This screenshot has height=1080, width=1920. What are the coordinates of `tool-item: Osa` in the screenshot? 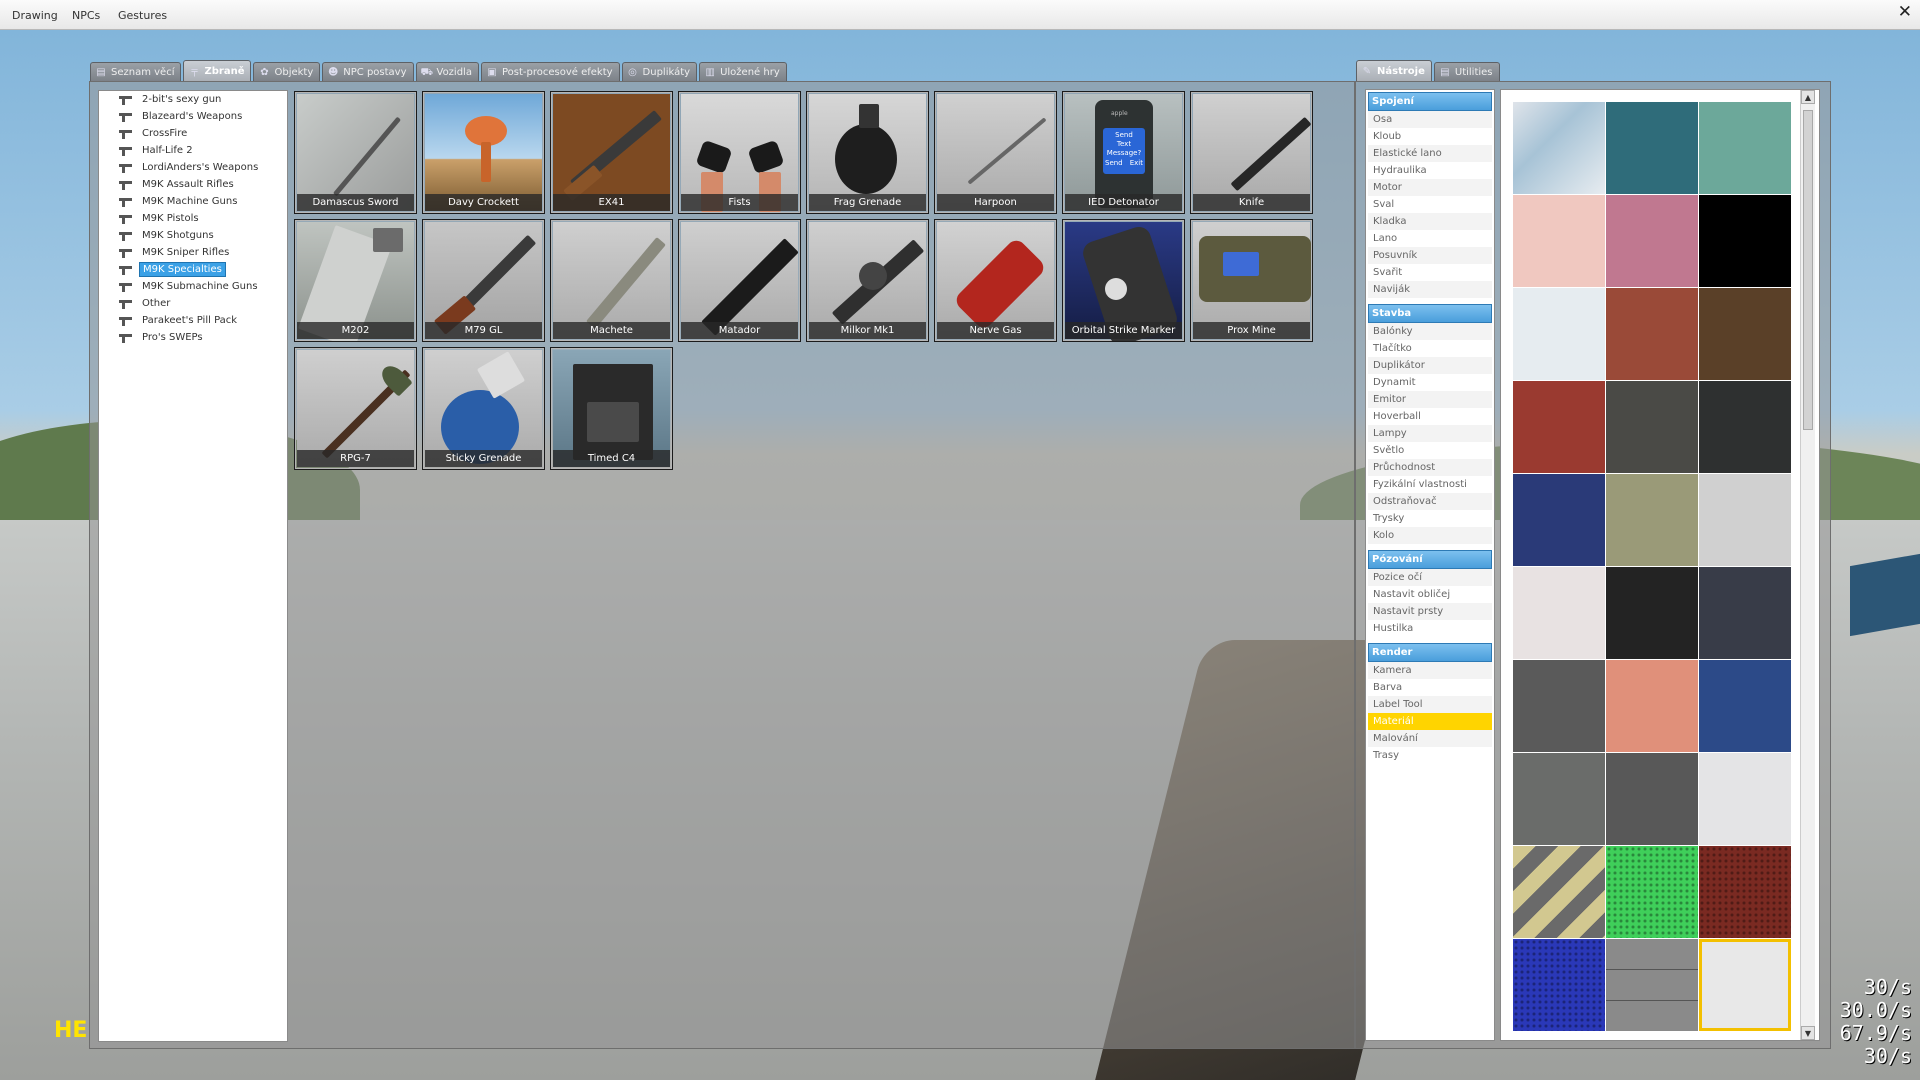 It's located at (1430, 119).